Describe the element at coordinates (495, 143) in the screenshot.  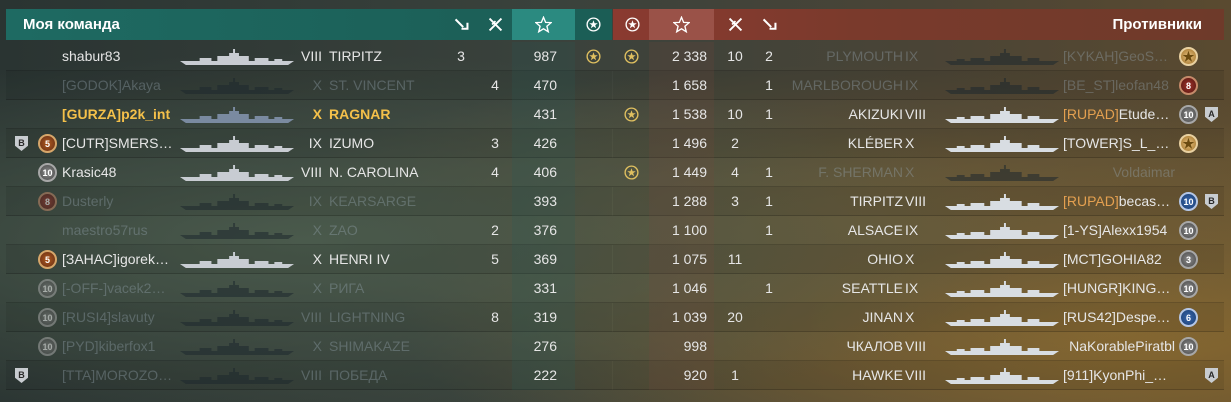
I see `planes-destroyed-count: 3` at that location.